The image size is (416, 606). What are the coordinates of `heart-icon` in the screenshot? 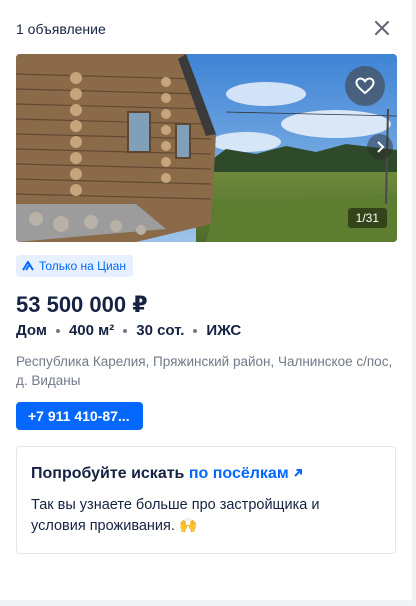 It's located at (365, 86).